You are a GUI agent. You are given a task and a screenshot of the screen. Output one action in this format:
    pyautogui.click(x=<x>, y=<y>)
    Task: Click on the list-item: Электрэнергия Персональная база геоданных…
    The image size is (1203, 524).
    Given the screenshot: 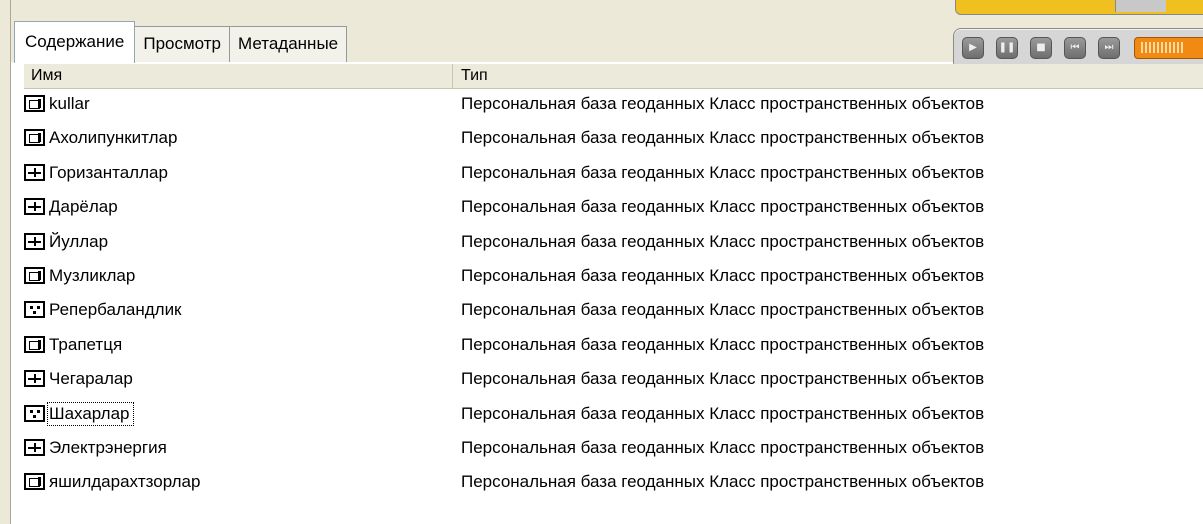 What is the action you would take?
    pyautogui.click(x=613, y=452)
    